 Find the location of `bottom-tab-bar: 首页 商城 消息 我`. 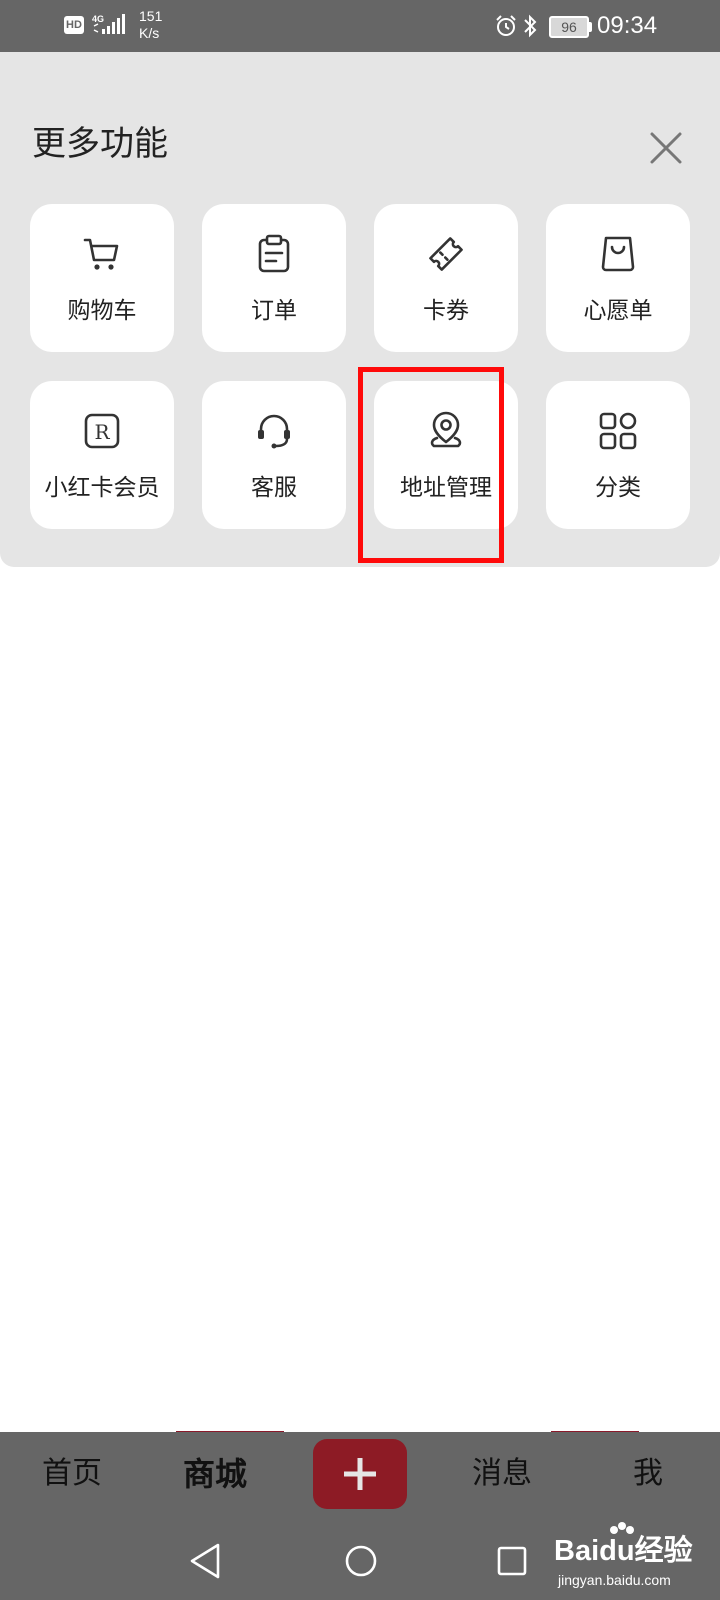

bottom-tab-bar: 首页 商城 消息 我 is located at coordinates (360, 1477).